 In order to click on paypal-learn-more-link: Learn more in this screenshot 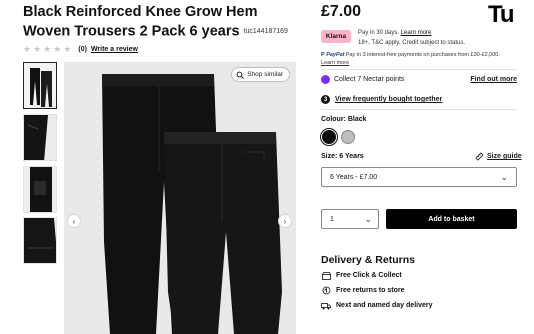, I will do `click(335, 63)`.